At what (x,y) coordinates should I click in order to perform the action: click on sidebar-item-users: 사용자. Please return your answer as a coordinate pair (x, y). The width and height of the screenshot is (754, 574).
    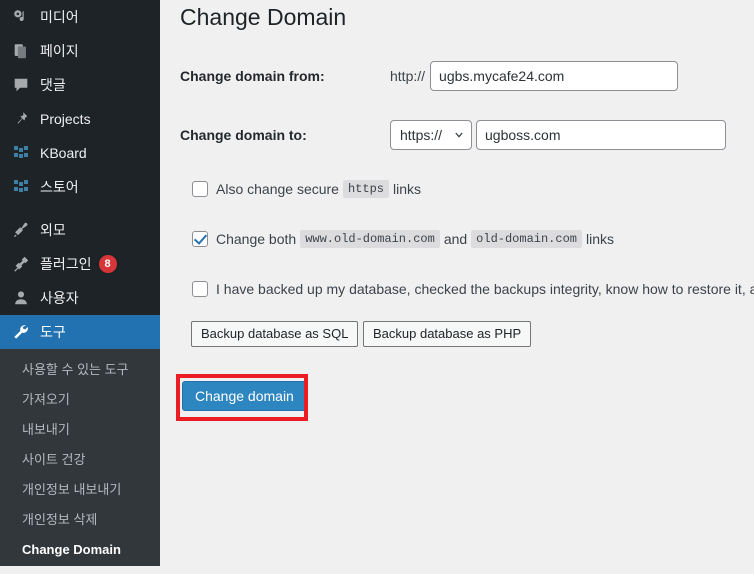
    Looking at the image, I should click on (80, 298).